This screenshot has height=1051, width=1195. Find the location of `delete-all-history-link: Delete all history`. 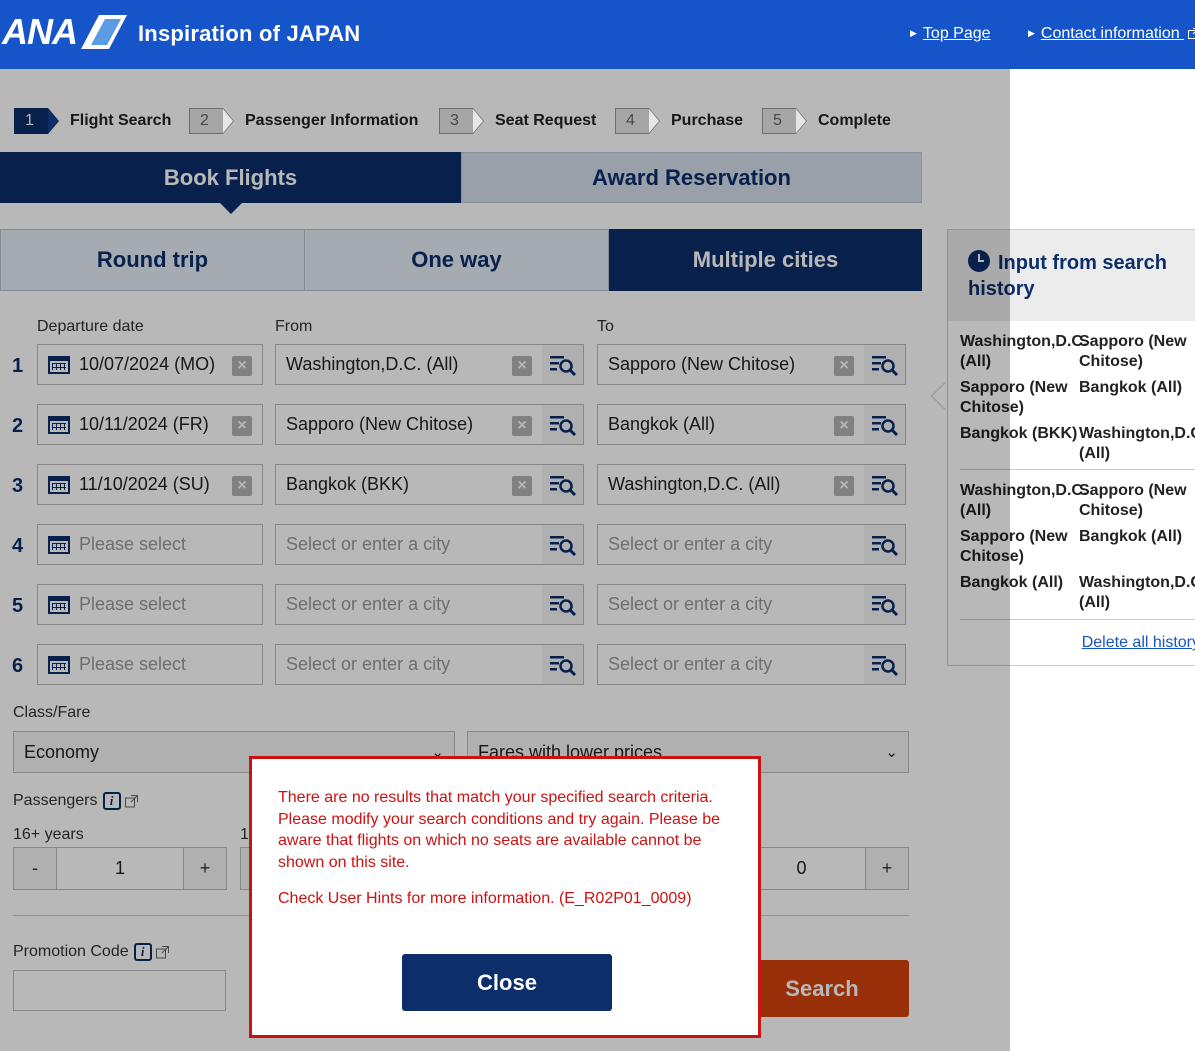

delete-all-history-link: Delete all history is located at coordinates (1138, 643).